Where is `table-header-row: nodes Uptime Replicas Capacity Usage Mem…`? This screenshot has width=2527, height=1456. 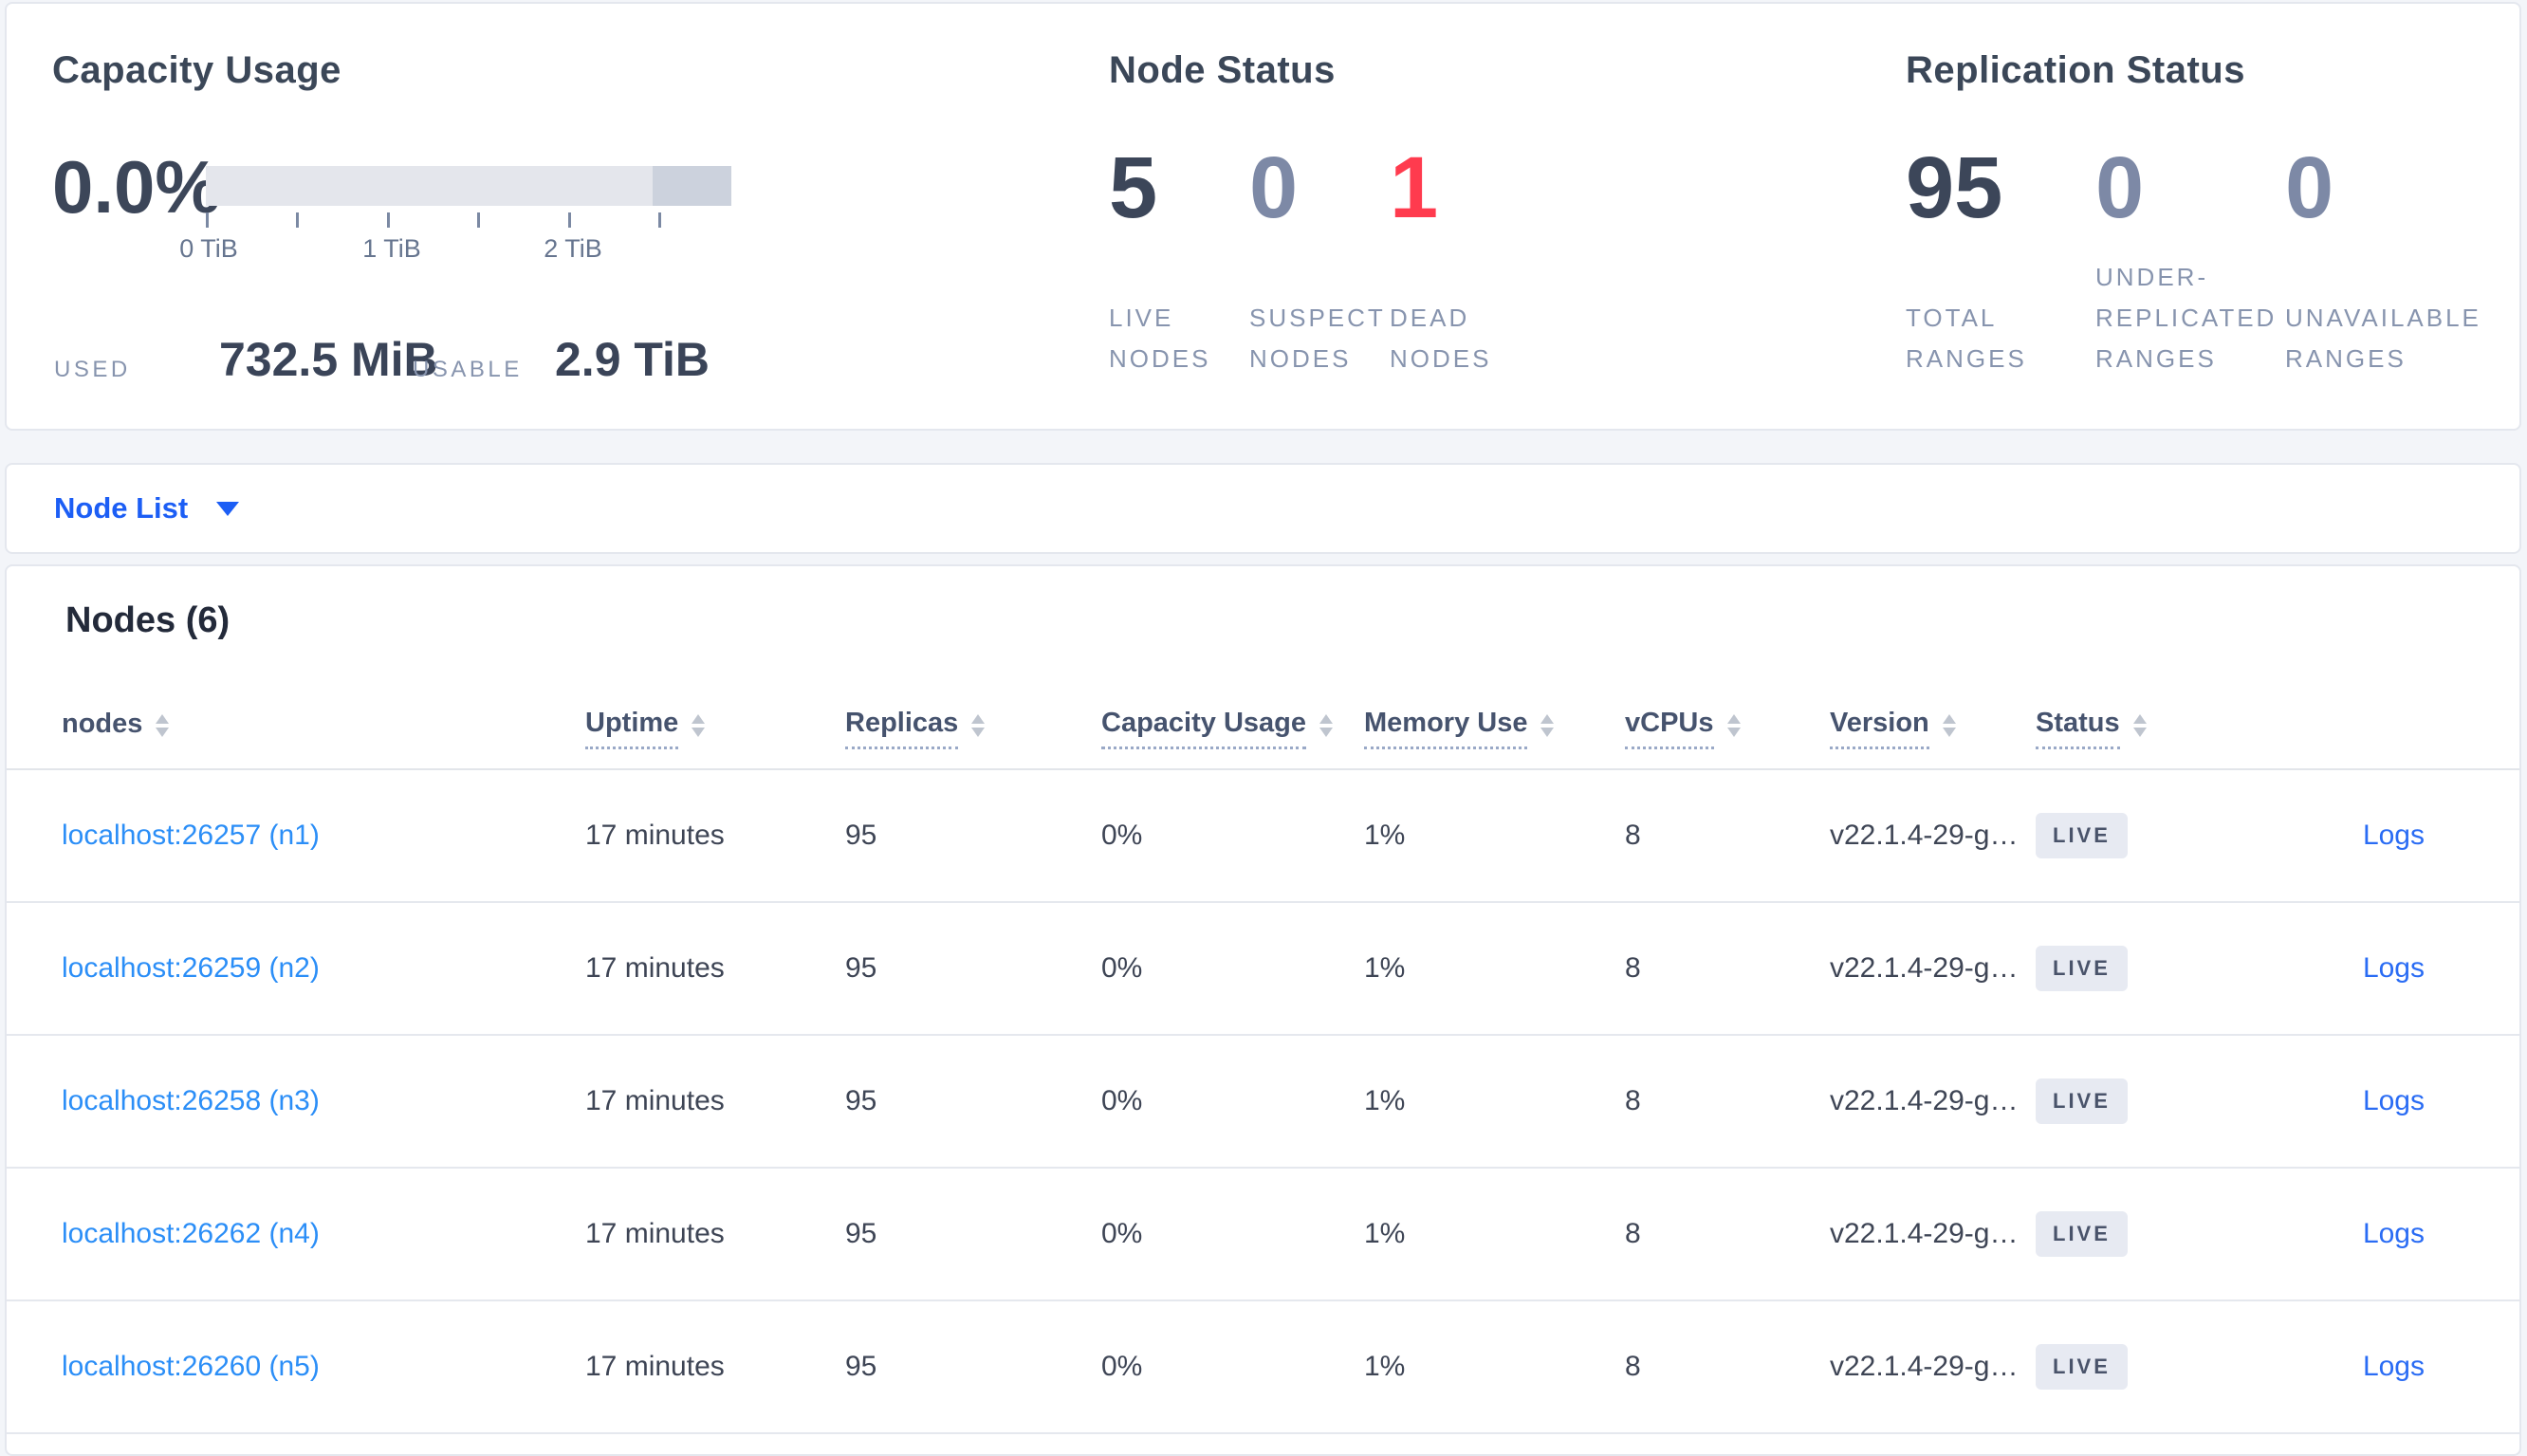 table-header-row: nodes Uptime Replicas Capacity Usage Mem… is located at coordinates (1263, 729).